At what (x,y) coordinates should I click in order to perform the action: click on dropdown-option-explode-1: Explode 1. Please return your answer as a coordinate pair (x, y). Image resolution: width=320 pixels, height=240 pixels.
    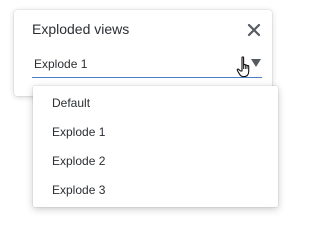
    Looking at the image, I should click on (155, 132).